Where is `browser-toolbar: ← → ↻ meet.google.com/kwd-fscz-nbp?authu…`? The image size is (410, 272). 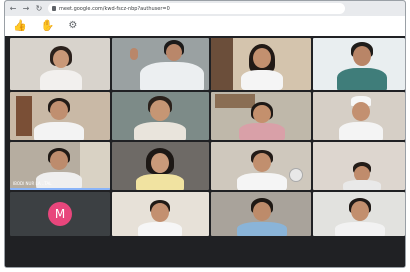
browser-toolbar: ← → ↻ meet.google.com/kwd-fscz-nbp?authu… is located at coordinates (205, 8).